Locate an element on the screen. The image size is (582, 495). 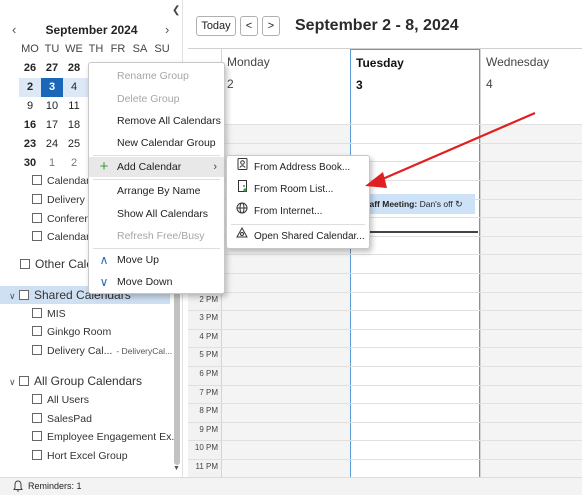
chevron-right-icon: › is located at coordinates (215, 167).